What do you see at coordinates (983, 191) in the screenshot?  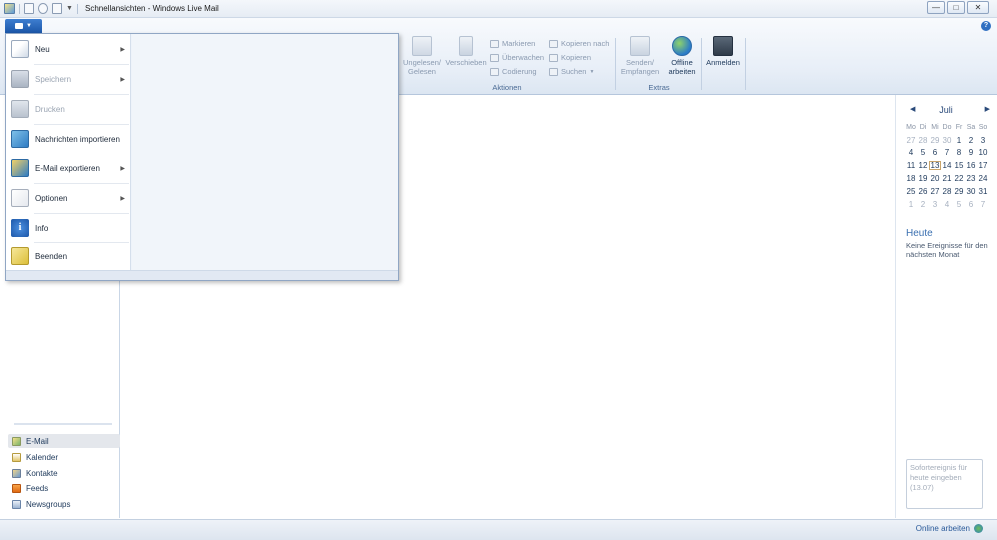 I see `calendar-day: 31` at bounding box center [983, 191].